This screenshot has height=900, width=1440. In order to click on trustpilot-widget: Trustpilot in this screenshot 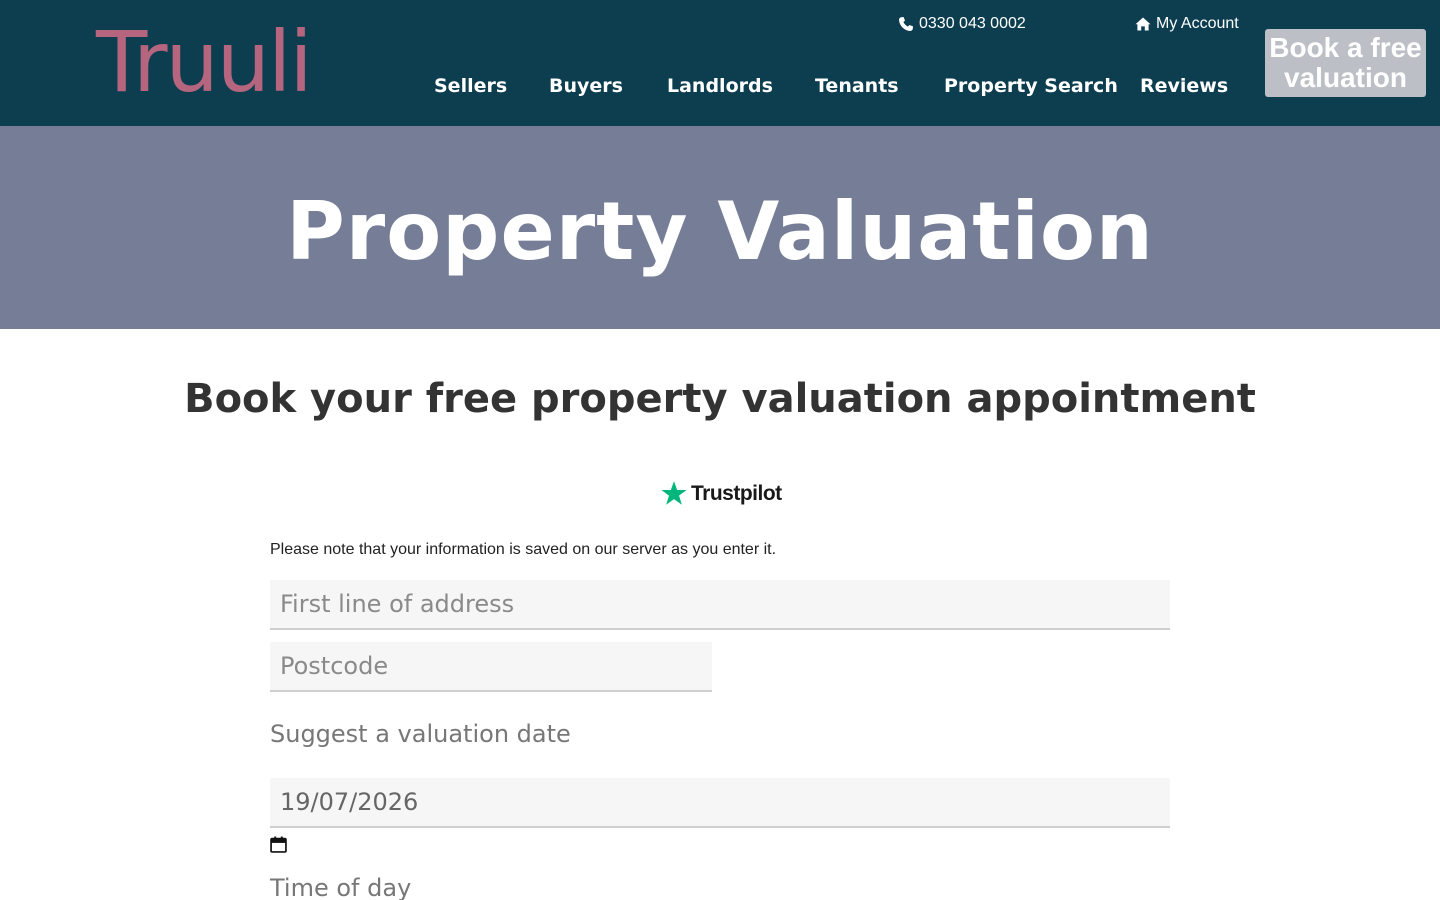, I will do `click(721, 494)`.